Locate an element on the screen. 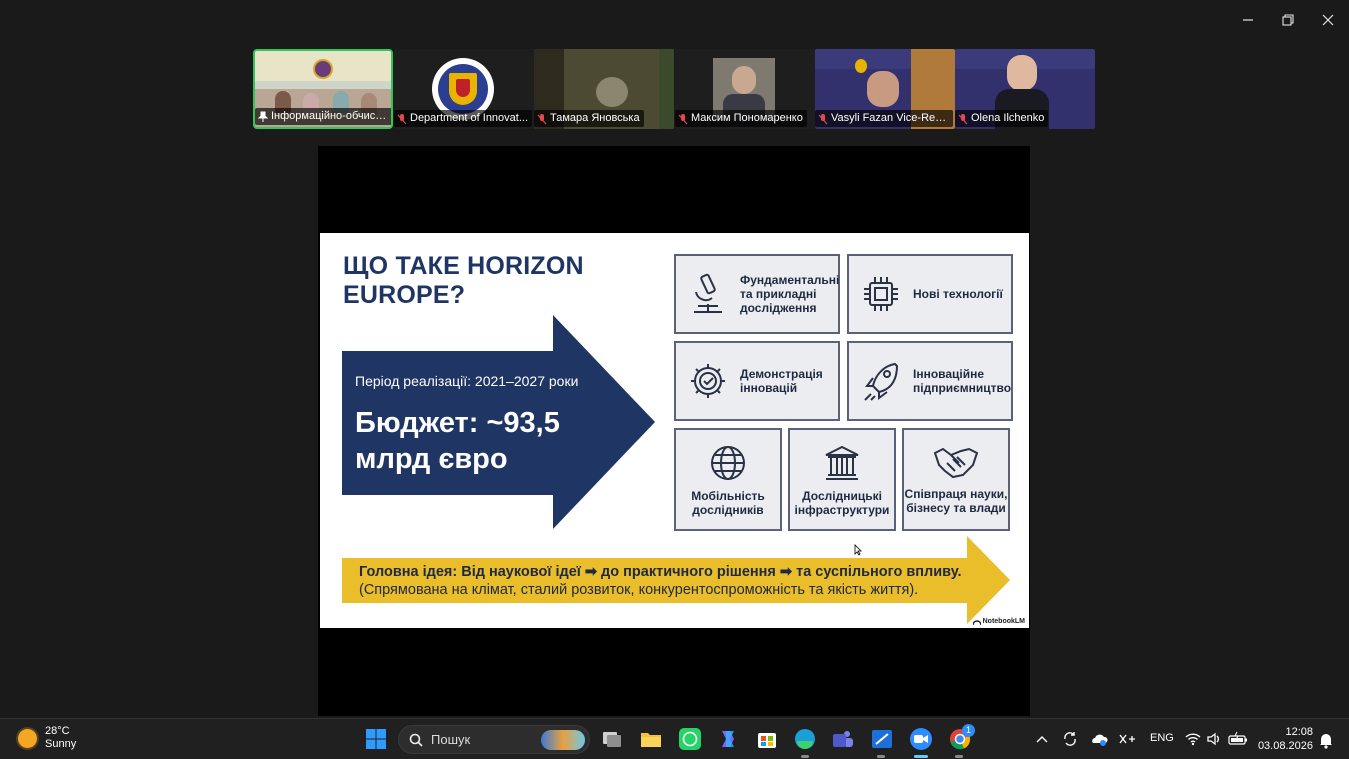  university-logo is located at coordinates (323, 69).